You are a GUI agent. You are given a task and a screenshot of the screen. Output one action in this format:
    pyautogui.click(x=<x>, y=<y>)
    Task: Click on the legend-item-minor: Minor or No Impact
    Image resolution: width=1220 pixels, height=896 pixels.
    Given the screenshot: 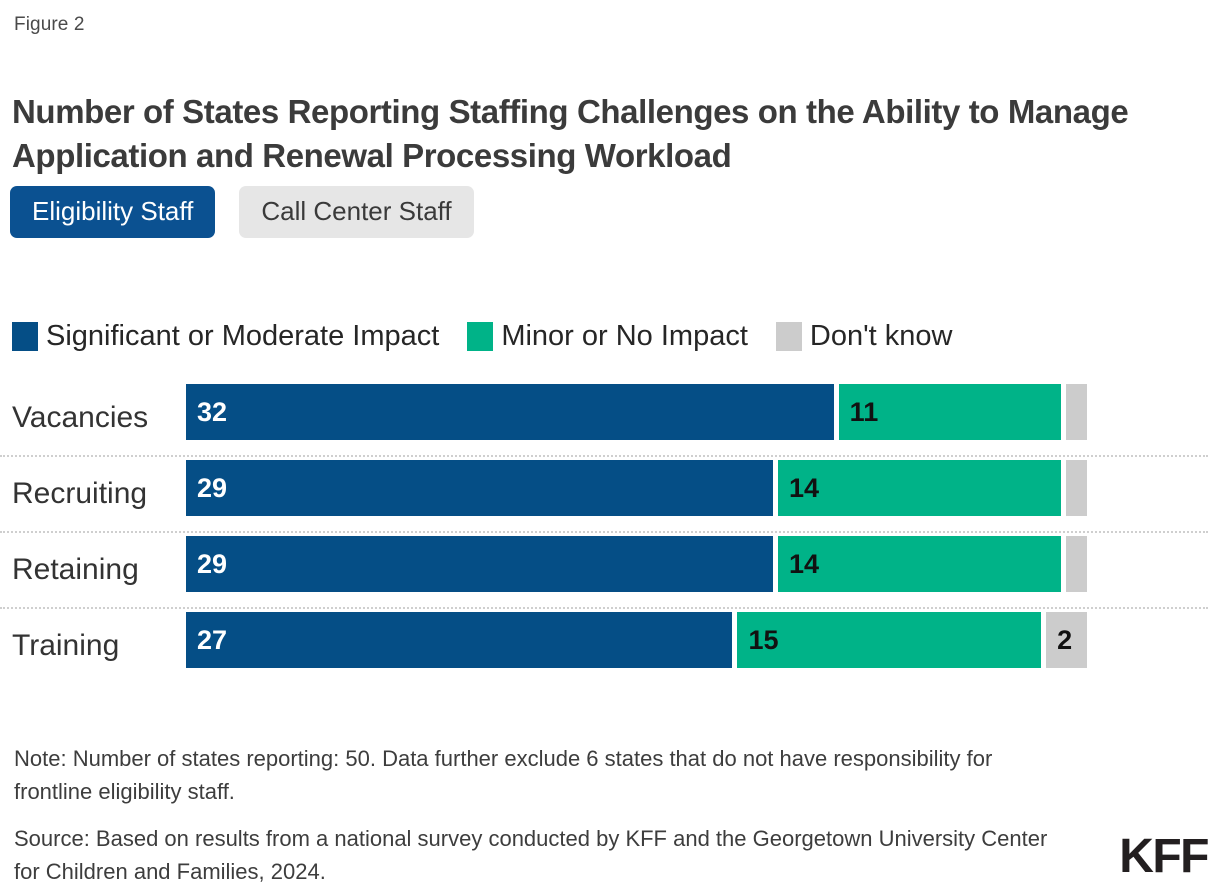 What is the action you would take?
    pyautogui.click(x=607, y=336)
    